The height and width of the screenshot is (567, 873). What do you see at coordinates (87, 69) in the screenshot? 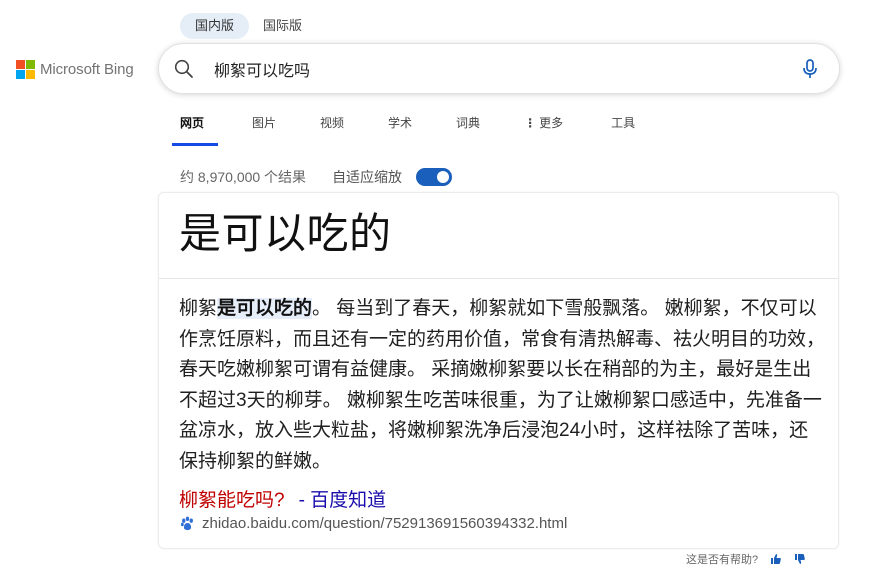
I see `logo-text: Microsoft Bing` at bounding box center [87, 69].